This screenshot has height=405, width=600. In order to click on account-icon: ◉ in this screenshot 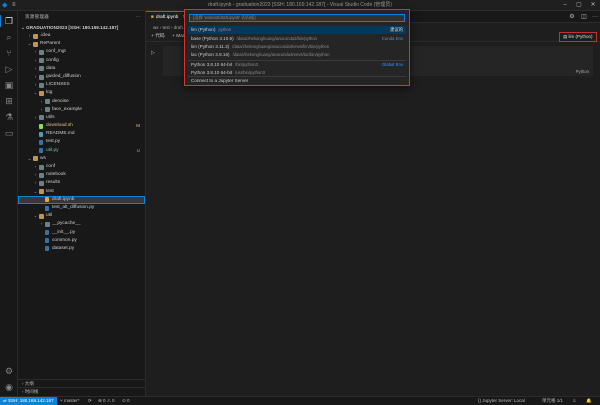, I will do `click(9, 387)`.